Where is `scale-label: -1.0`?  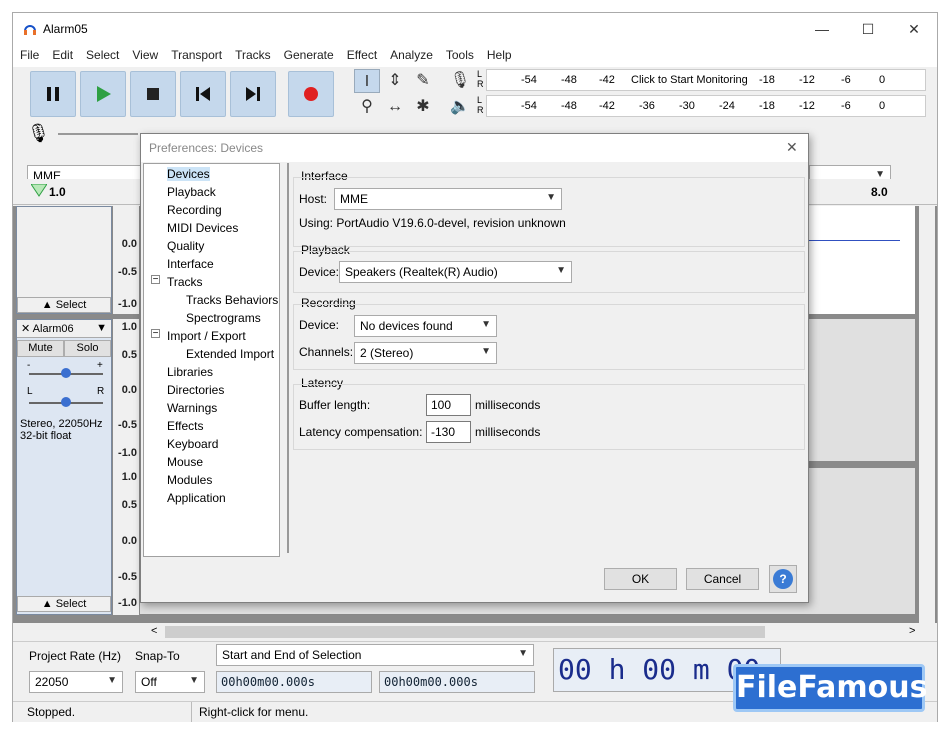
scale-label: -1.0 is located at coordinates (127, 304).